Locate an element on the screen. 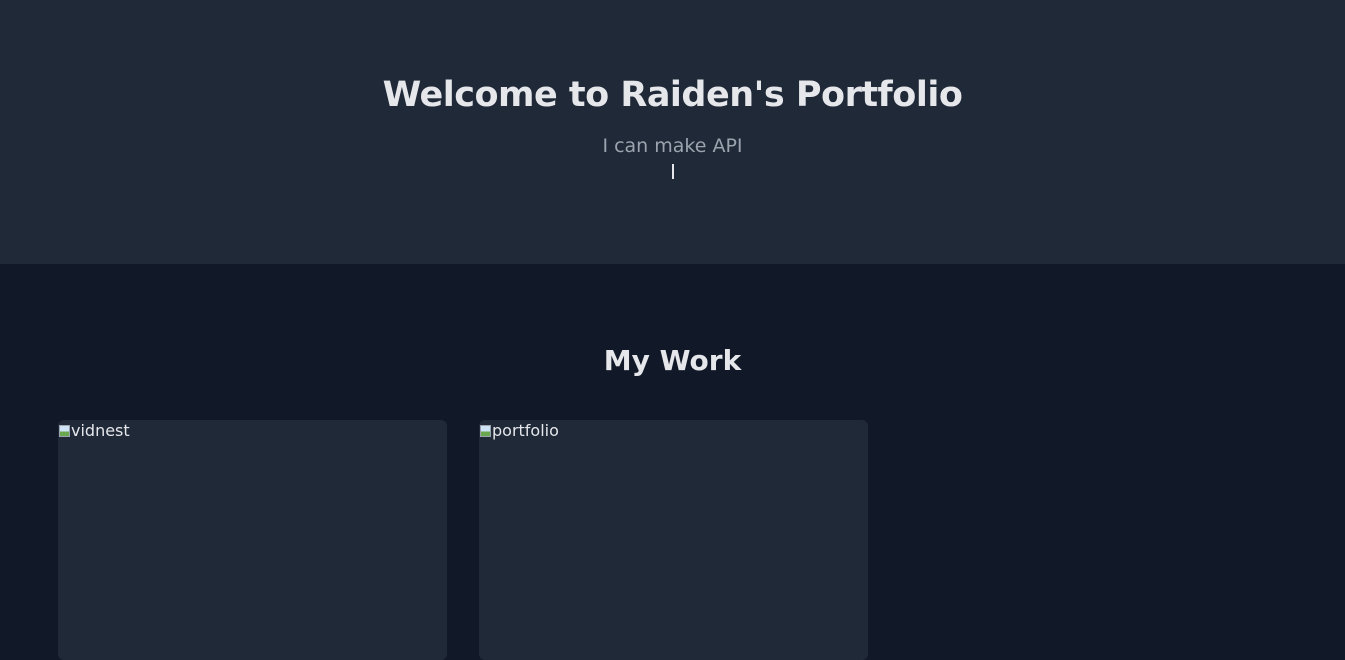  section-title: My Work is located at coordinates (672, 360).